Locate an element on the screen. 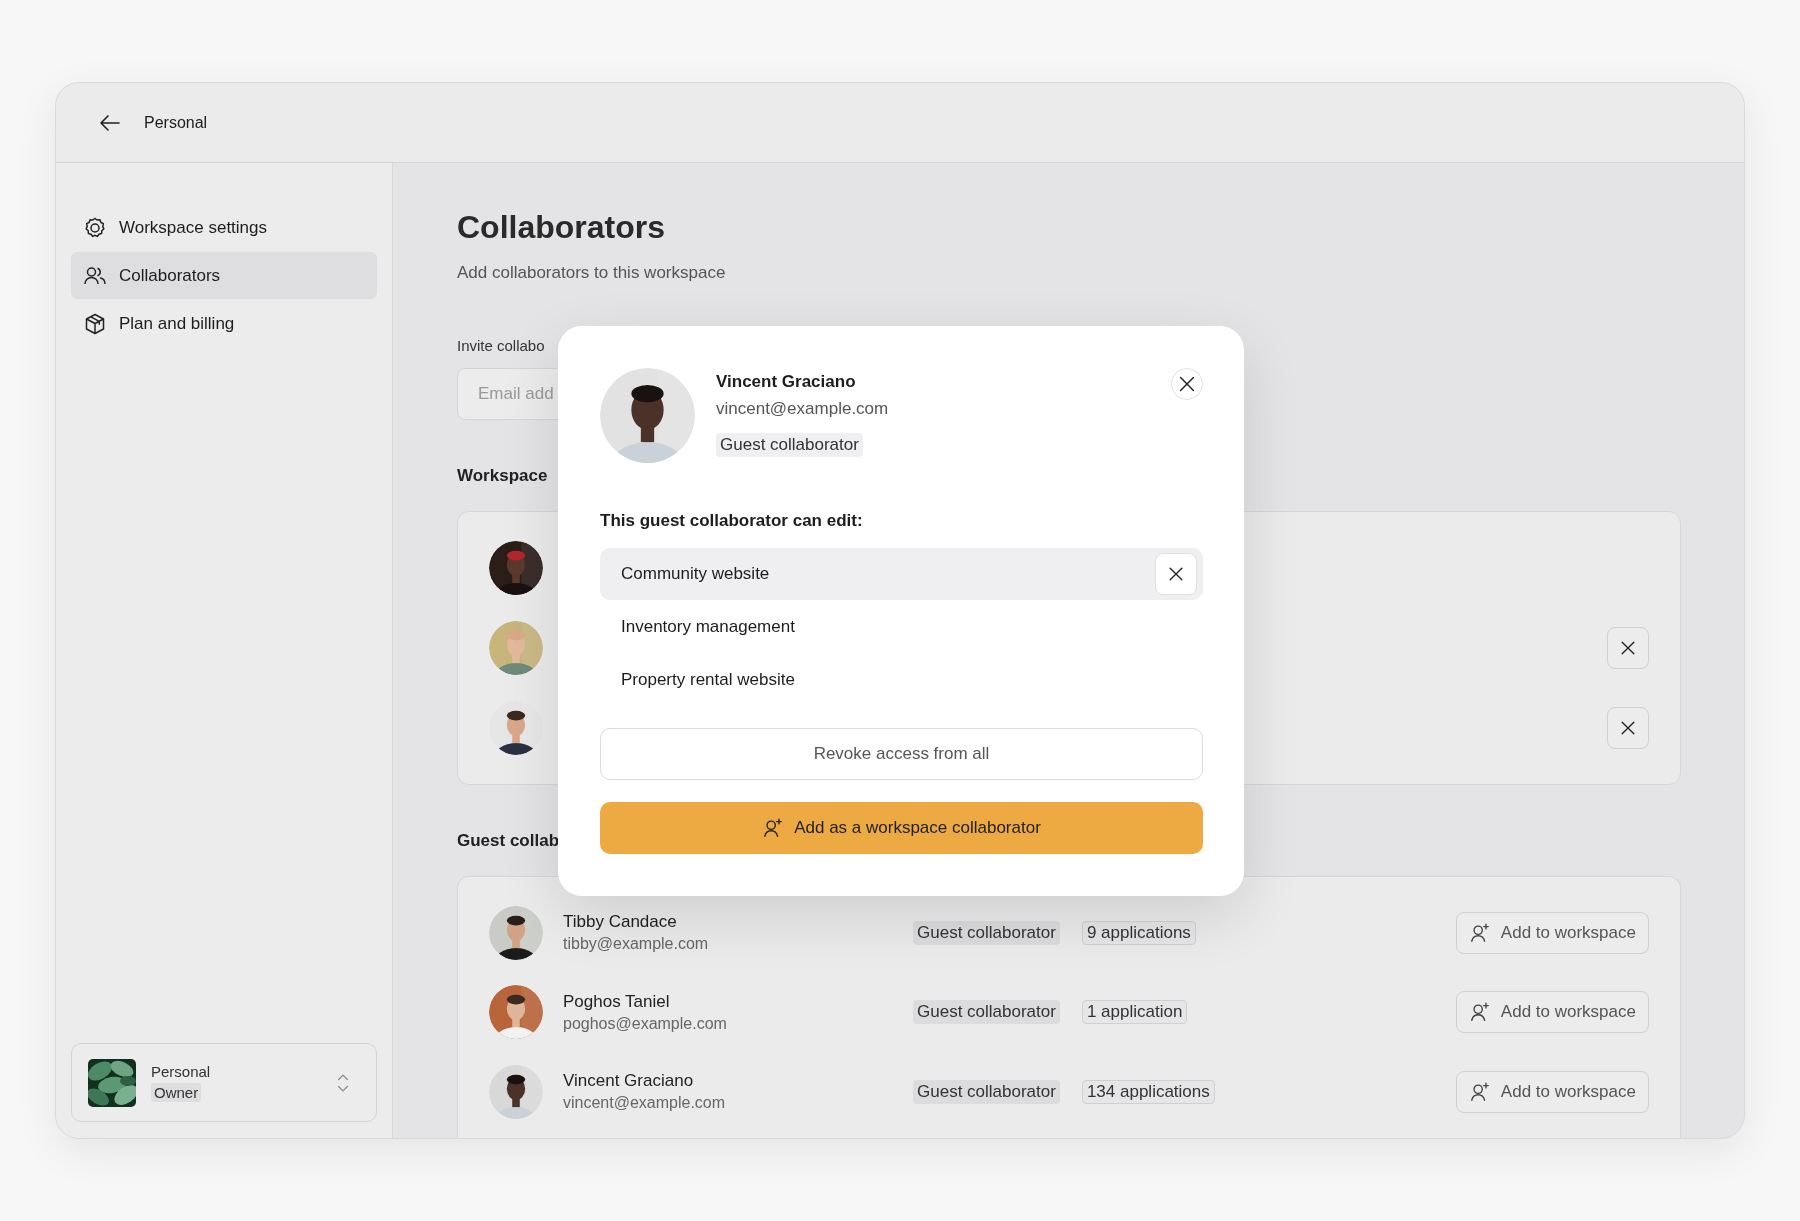 This screenshot has height=1221, width=1800. guest-email: tibby@example.com is located at coordinates (636, 944).